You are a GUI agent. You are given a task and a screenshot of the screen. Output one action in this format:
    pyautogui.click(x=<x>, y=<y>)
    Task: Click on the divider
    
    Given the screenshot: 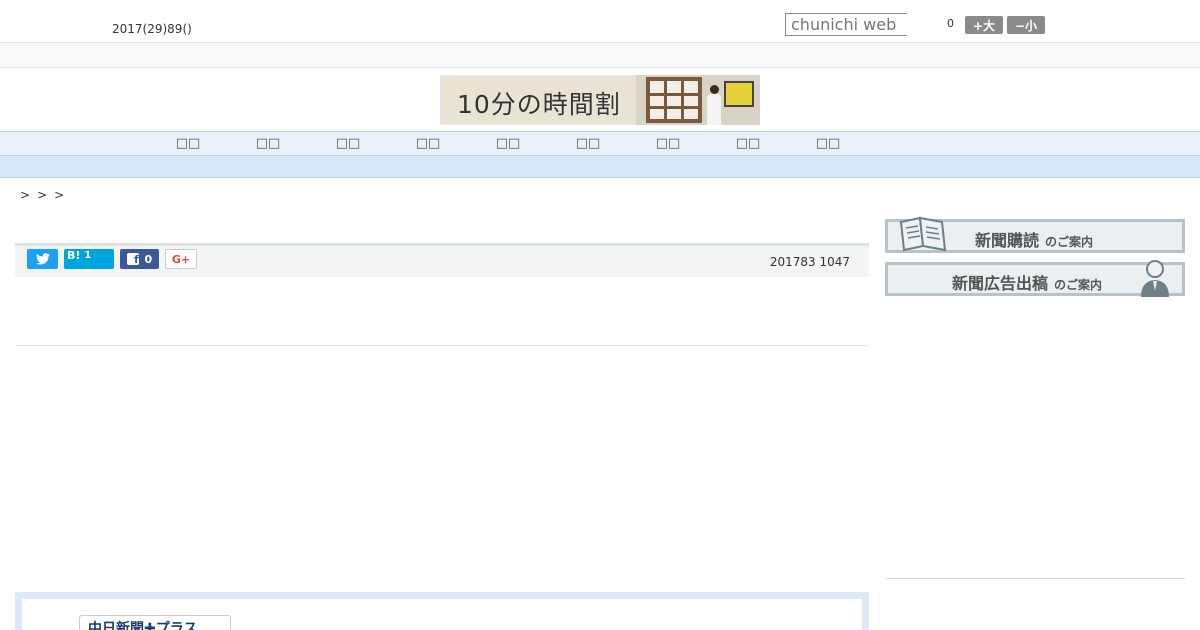 What is the action you would take?
    pyautogui.click(x=442, y=345)
    